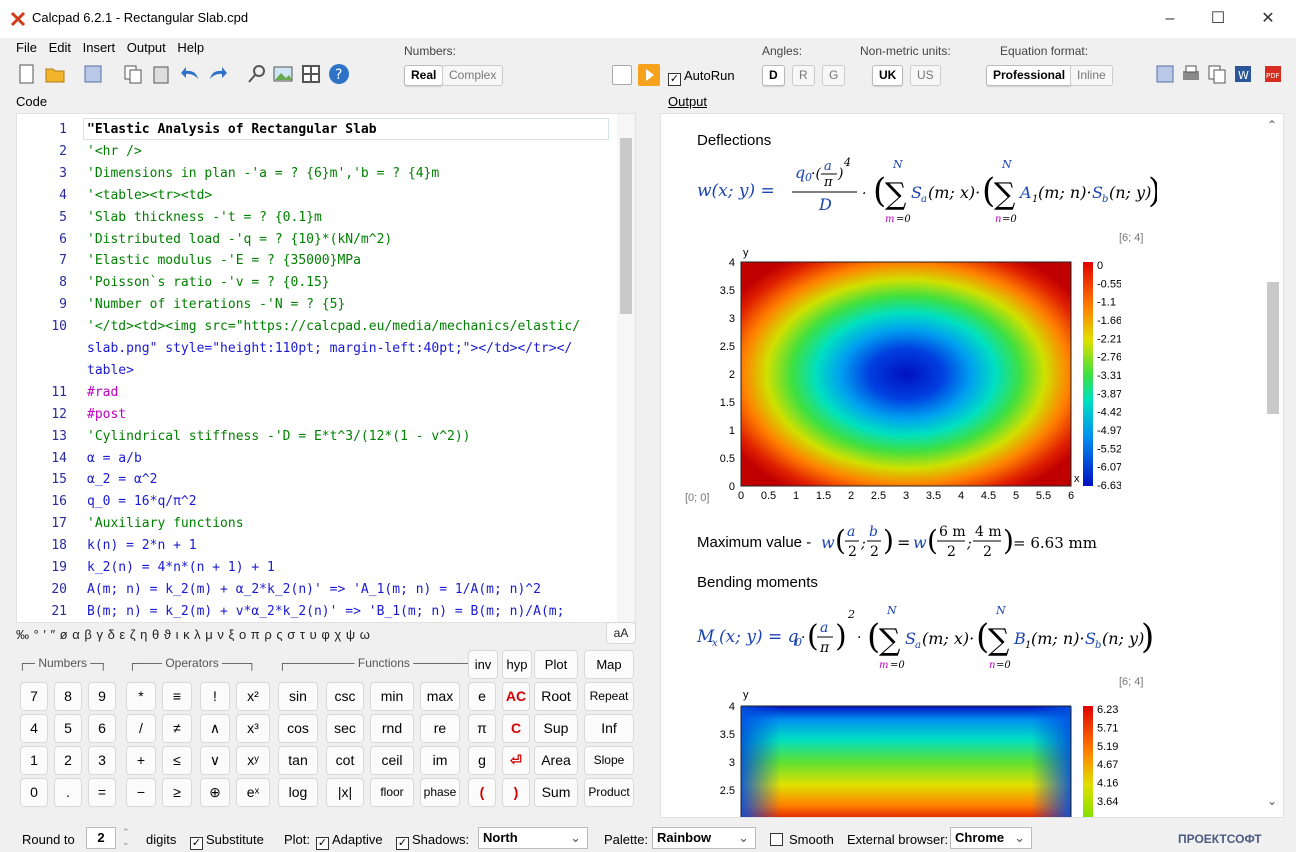 The image size is (1296, 852). What do you see at coordinates (101, 838) in the screenshot?
I see `digits-input: 2` at bounding box center [101, 838].